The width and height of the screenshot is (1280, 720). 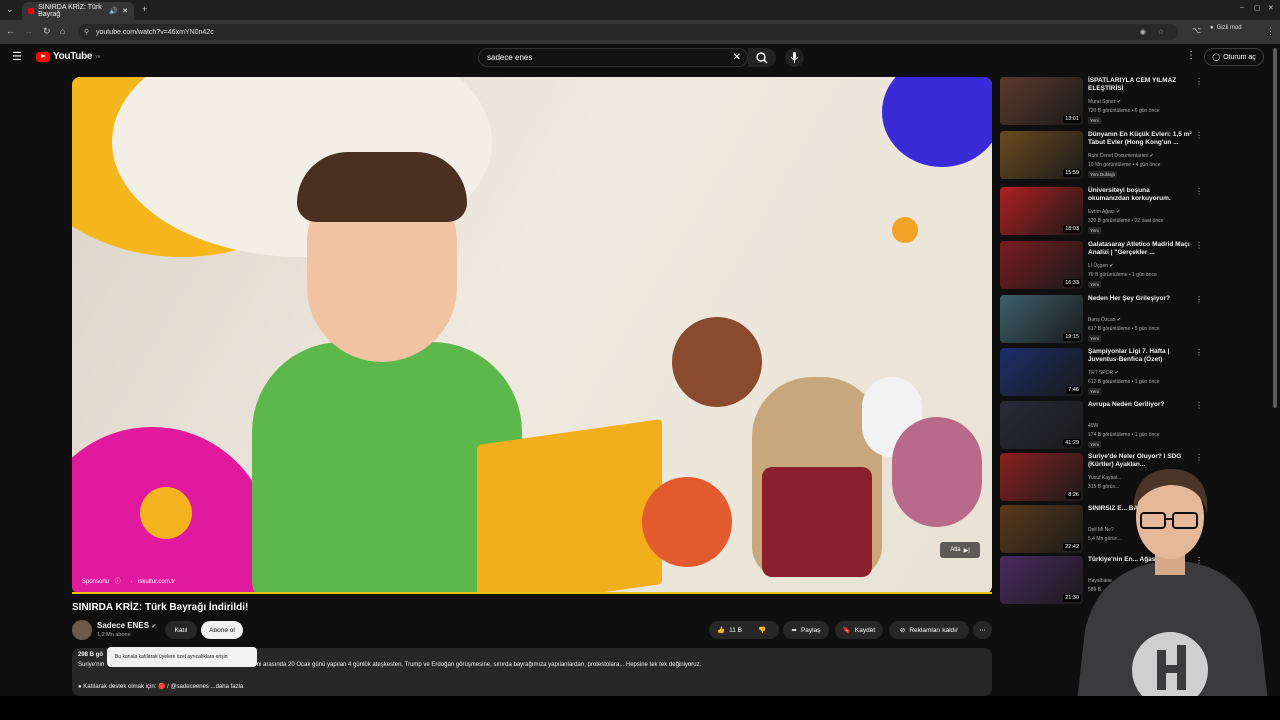 What do you see at coordinates (1124, 329) in the screenshot?
I see `recommendation-meta: 617 B görüntüleme • 5 gün önce` at bounding box center [1124, 329].